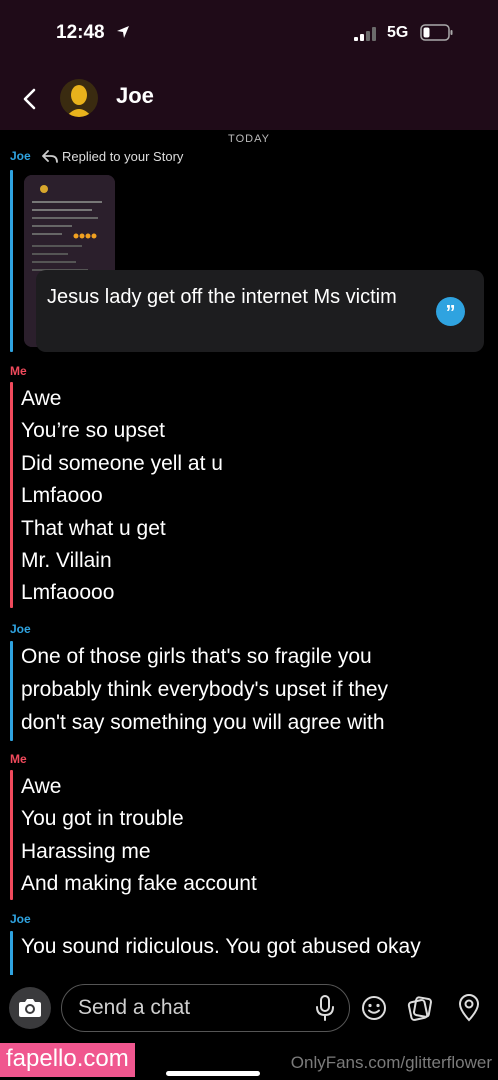 This screenshot has height=1080, width=498. What do you see at coordinates (249, 35) in the screenshot?
I see `status-bar: 12:48 5G` at bounding box center [249, 35].